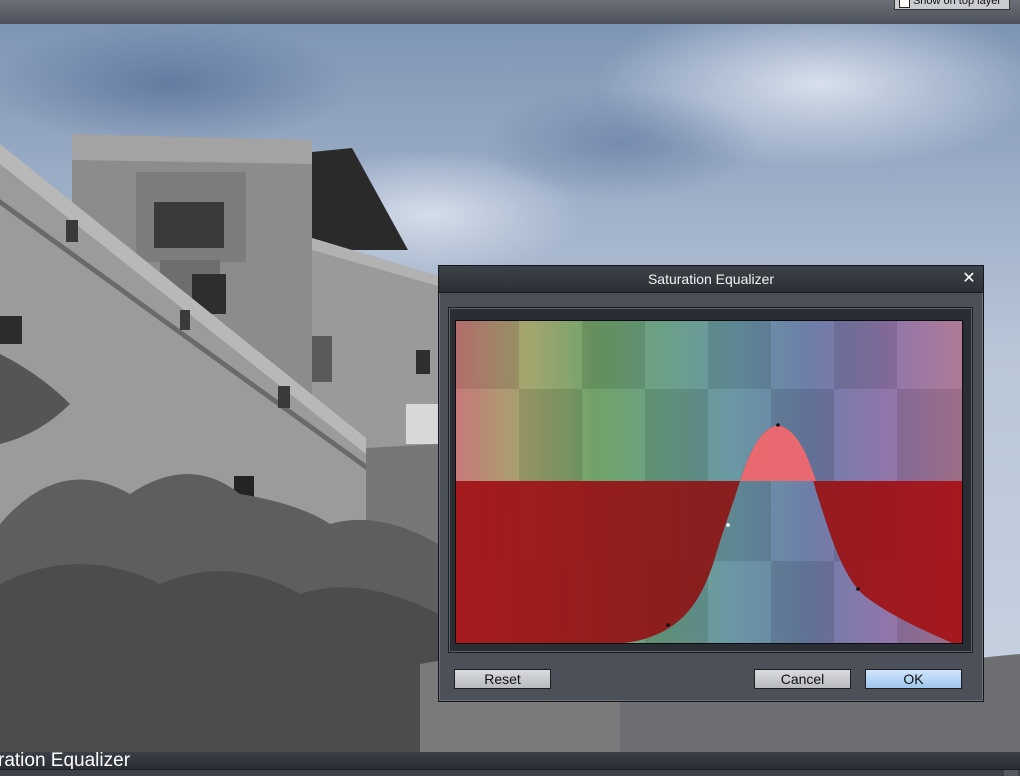  I want to click on close-icon: ✕, so click(969, 279).